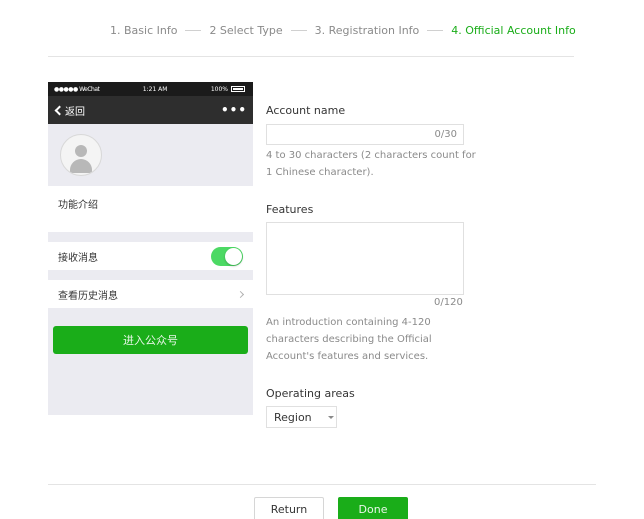  Describe the element at coordinates (150, 209) in the screenshot. I see `feature-intro-row: 功能介绍` at that location.